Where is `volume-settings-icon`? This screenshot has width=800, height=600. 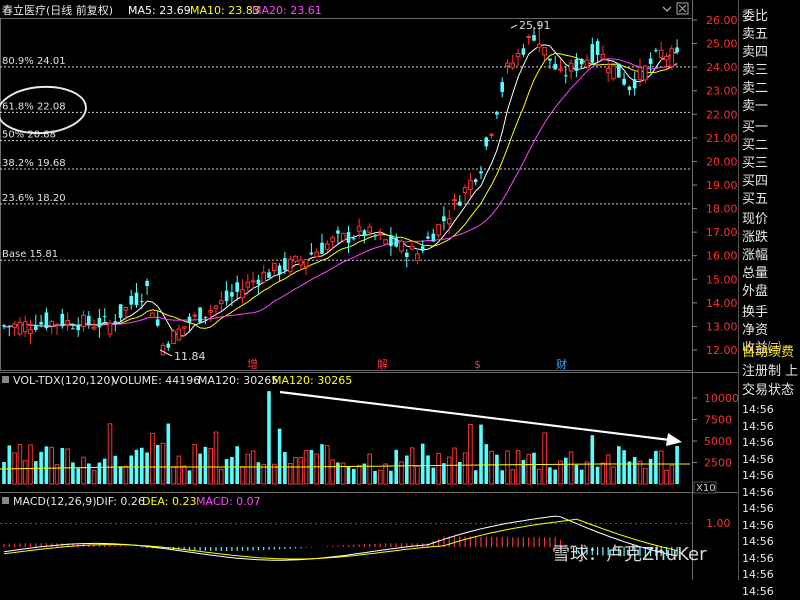 volume-settings-icon is located at coordinates (5, 379).